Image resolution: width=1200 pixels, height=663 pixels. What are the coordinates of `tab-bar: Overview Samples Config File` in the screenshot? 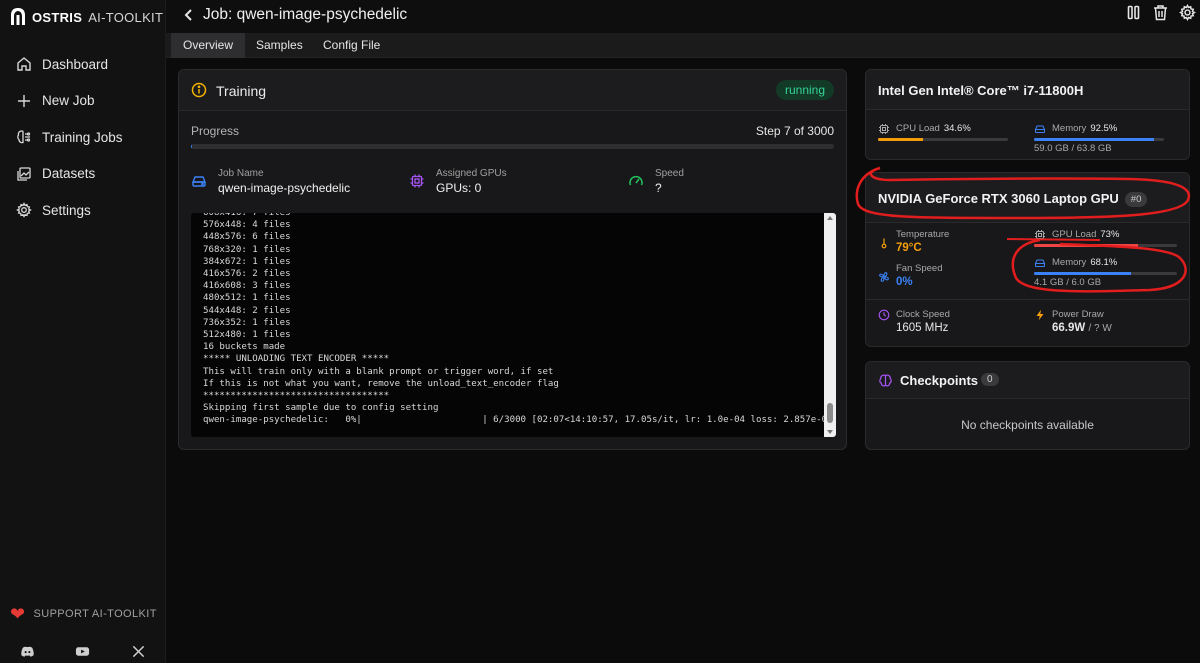 It's located at (683, 45).